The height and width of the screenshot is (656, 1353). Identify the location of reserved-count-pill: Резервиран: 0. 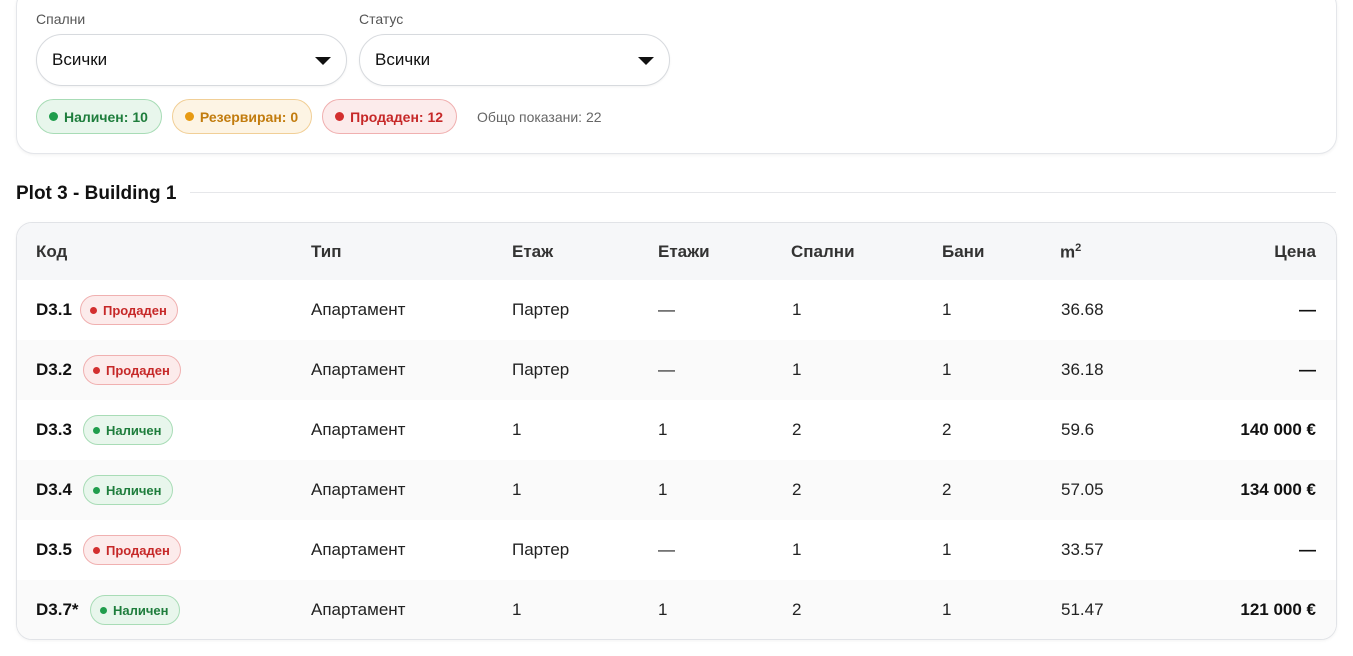
(242, 116).